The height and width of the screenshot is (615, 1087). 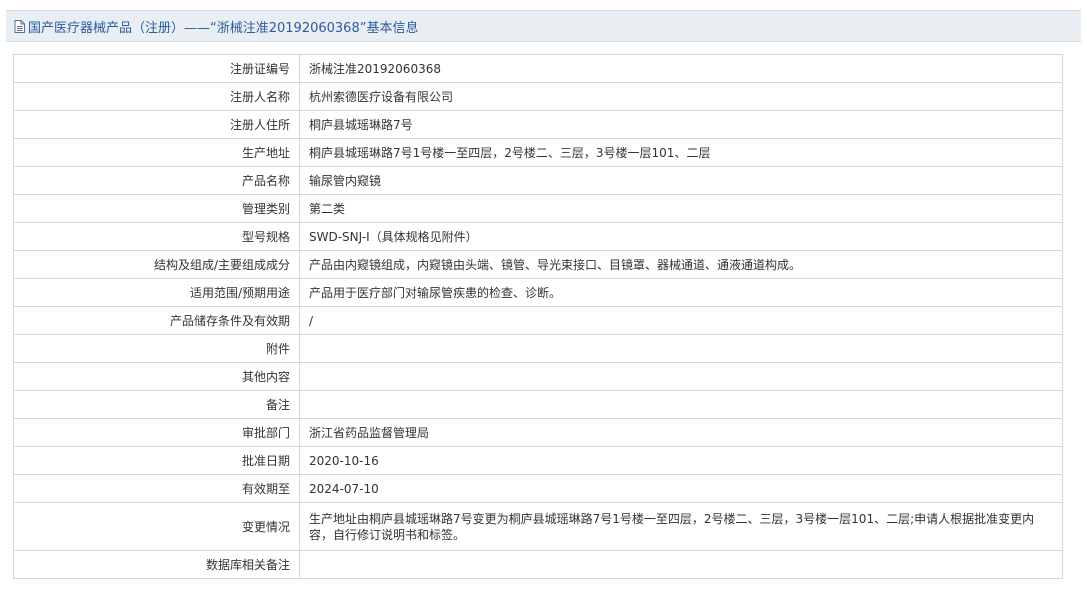 I want to click on table-row: 型号规格 SWD-SNJ-Ⅰ（具体规格见附件）, so click(x=538, y=236).